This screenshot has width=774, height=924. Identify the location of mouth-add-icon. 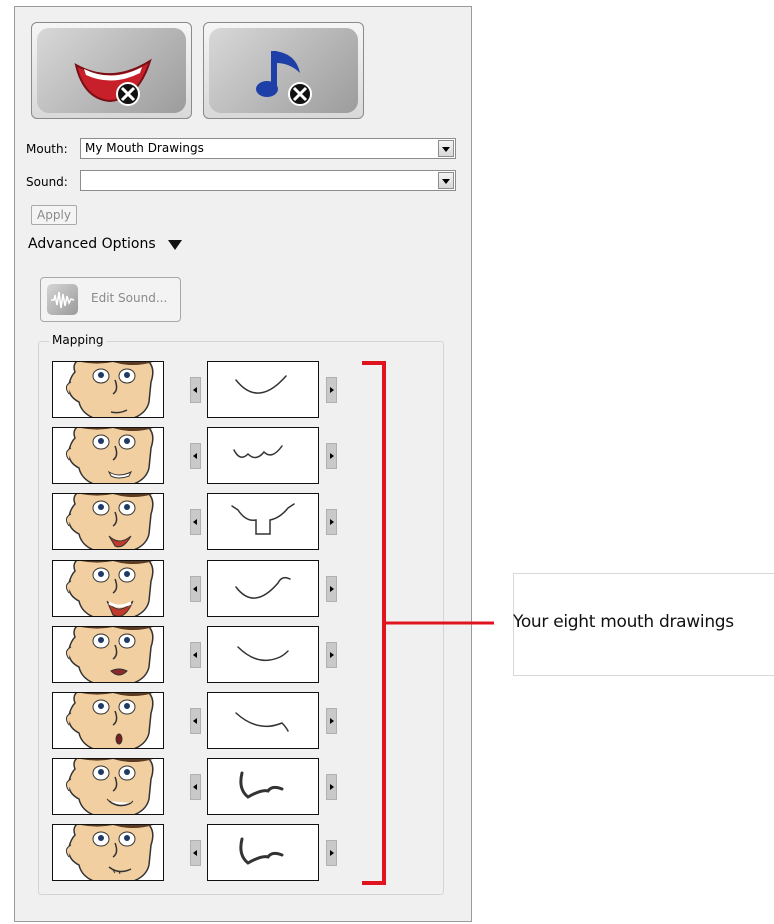
(113, 82).